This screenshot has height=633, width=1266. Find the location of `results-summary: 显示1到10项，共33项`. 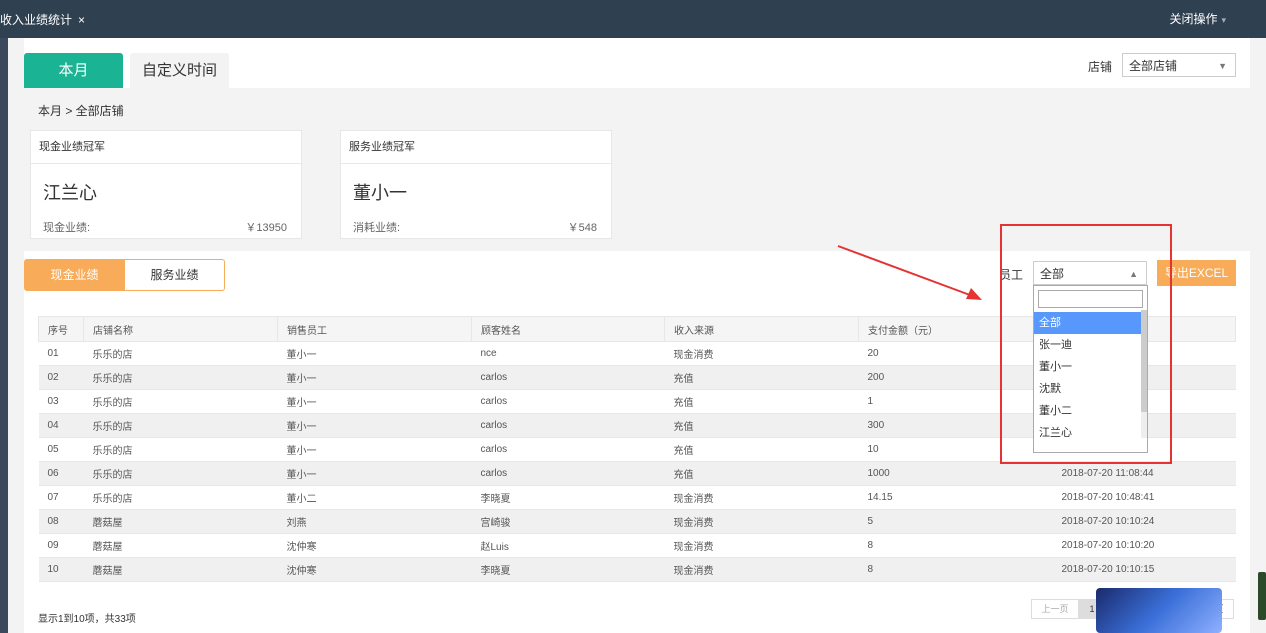

results-summary: 显示1到10项，共33项 is located at coordinates (87, 619).